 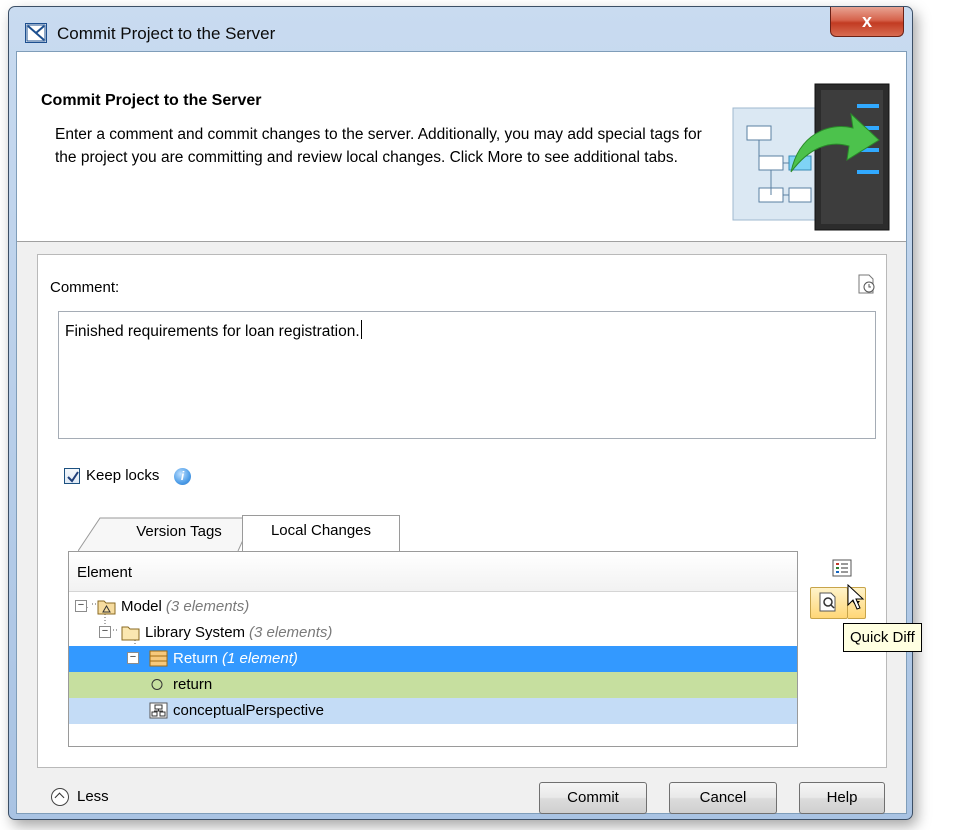 What do you see at coordinates (36, 33) in the screenshot?
I see `app-icon` at bounding box center [36, 33].